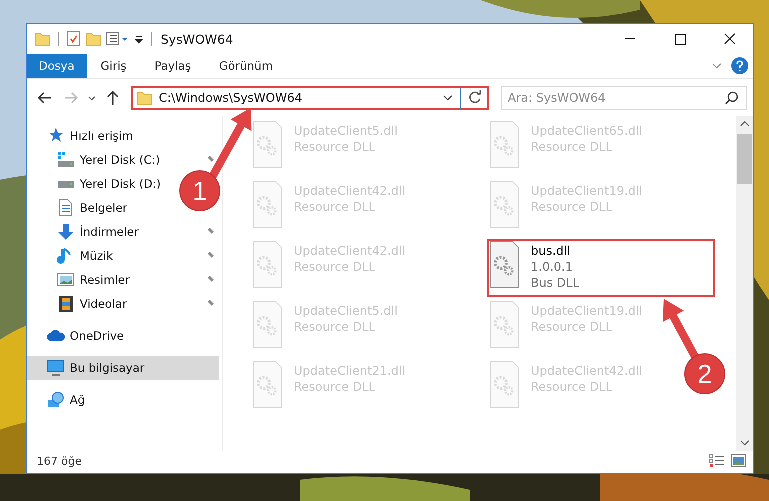 The width and height of the screenshot is (769, 501). What do you see at coordinates (102, 256) in the screenshot?
I see `sidebar-item: Müzik` at bounding box center [102, 256].